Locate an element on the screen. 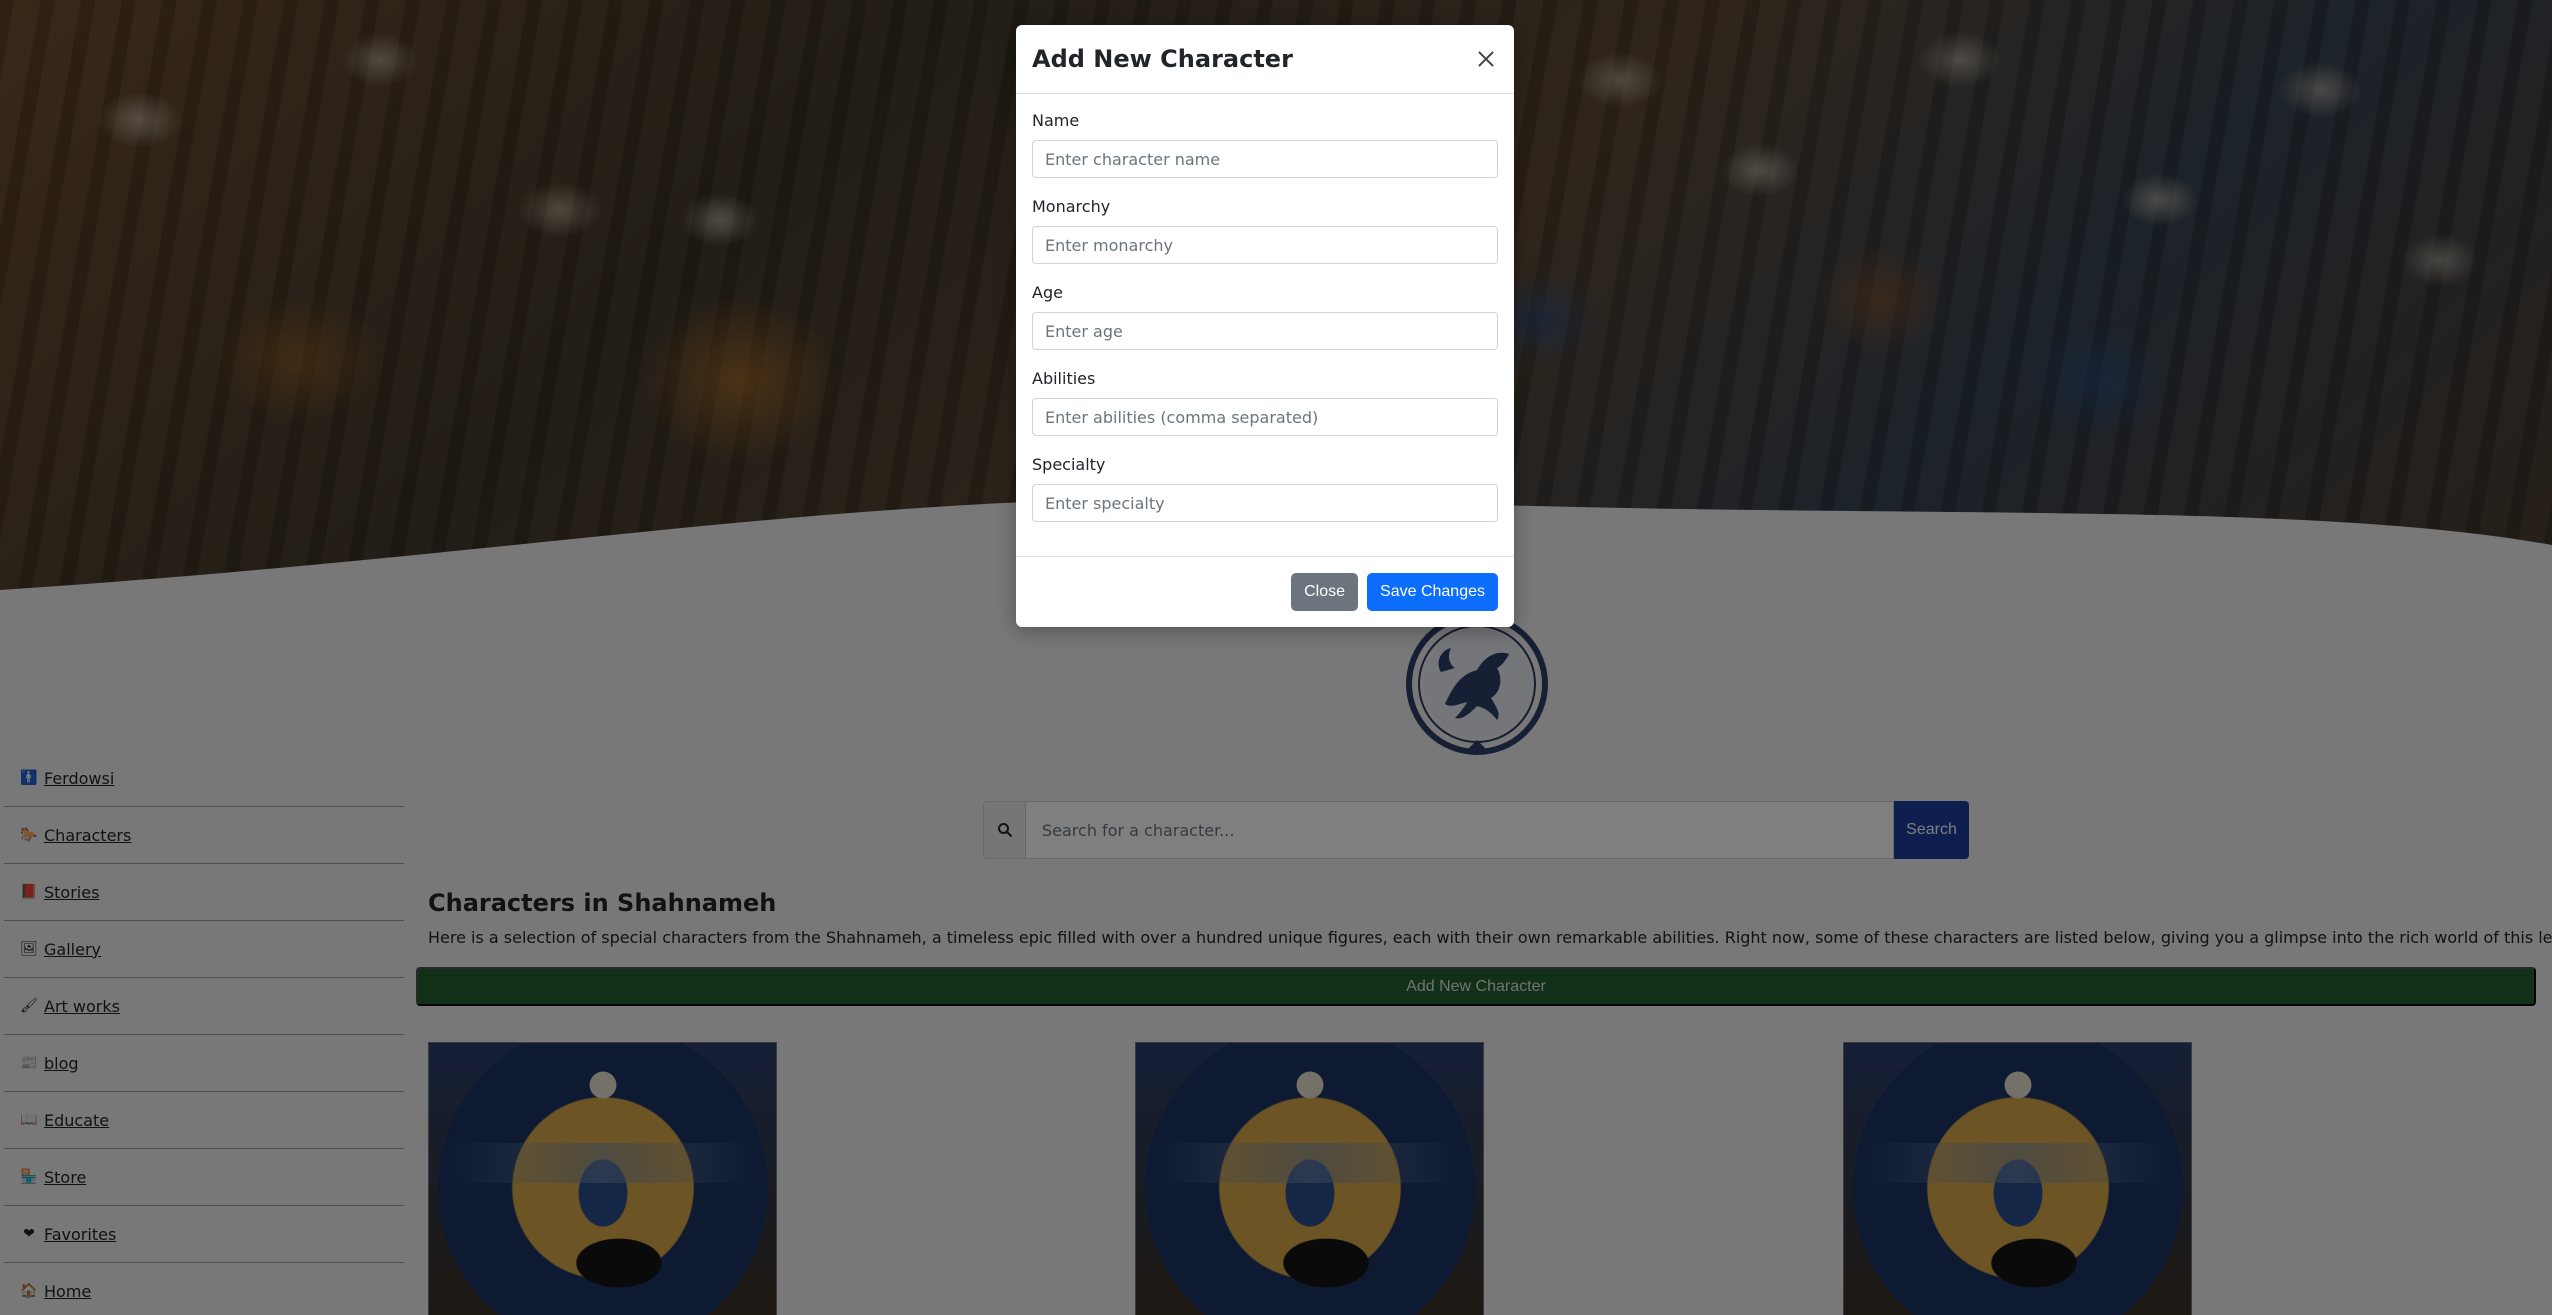 The width and height of the screenshot is (2552, 1315). age-label: Age is located at coordinates (1047, 292).